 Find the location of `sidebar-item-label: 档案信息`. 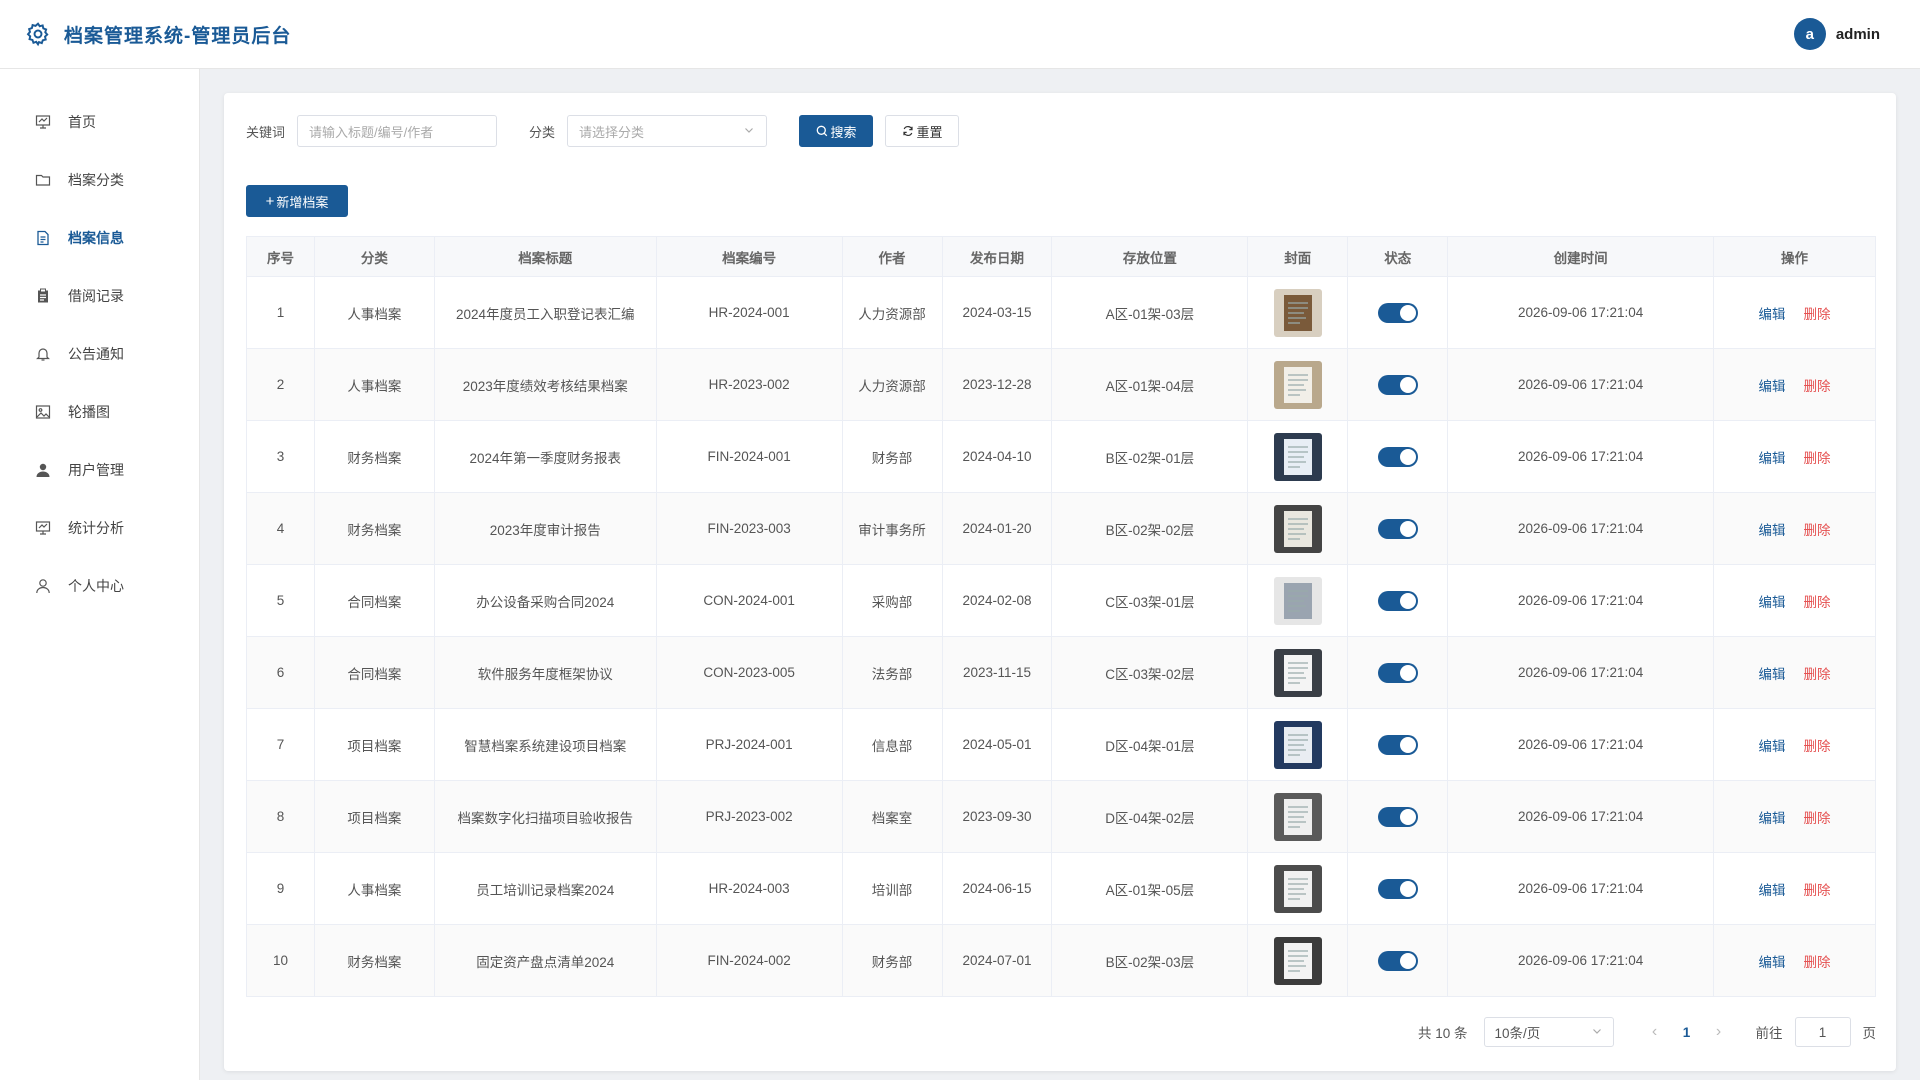

sidebar-item-label: 档案信息 is located at coordinates (96, 238).